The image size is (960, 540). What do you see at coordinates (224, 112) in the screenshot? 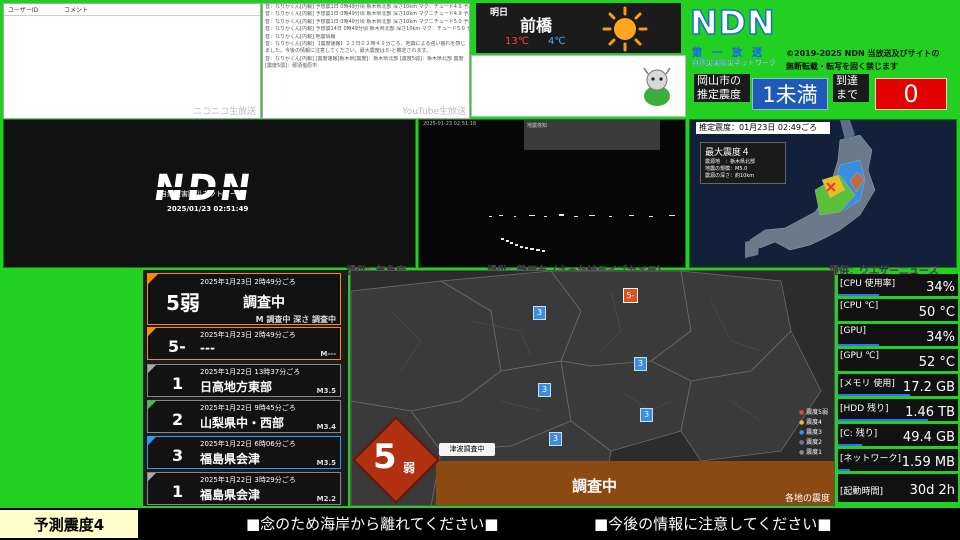
I see `nico-caption: ニコニコ生放送` at bounding box center [224, 112].